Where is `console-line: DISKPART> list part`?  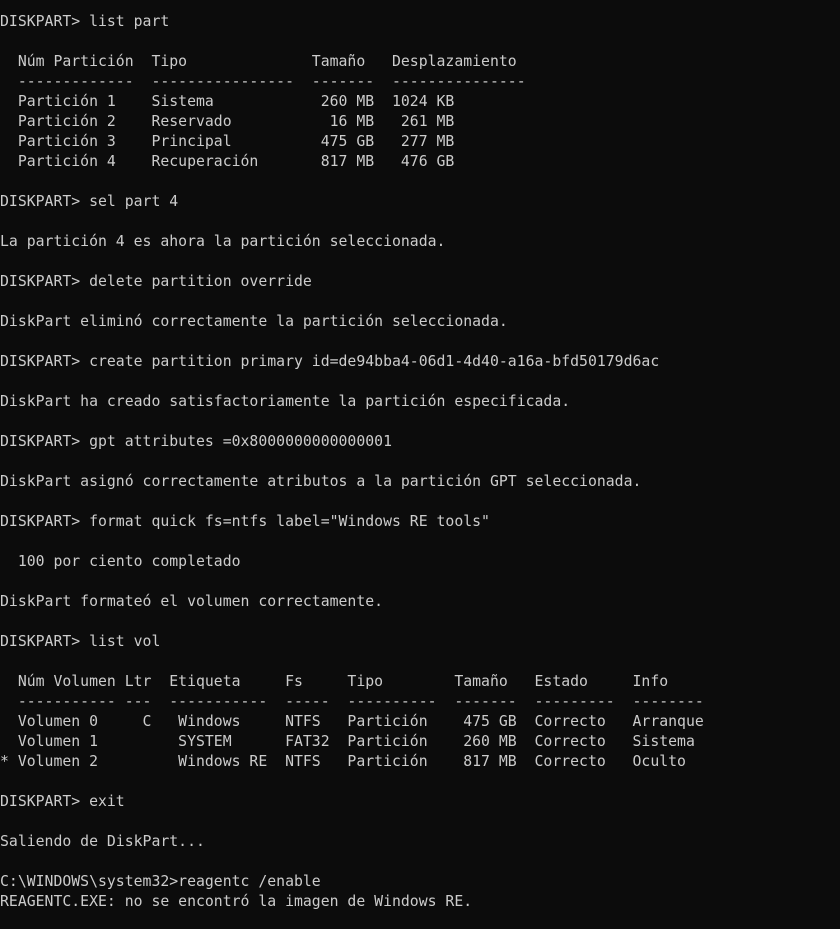 console-line: DISKPART> list part is located at coordinates (85, 21).